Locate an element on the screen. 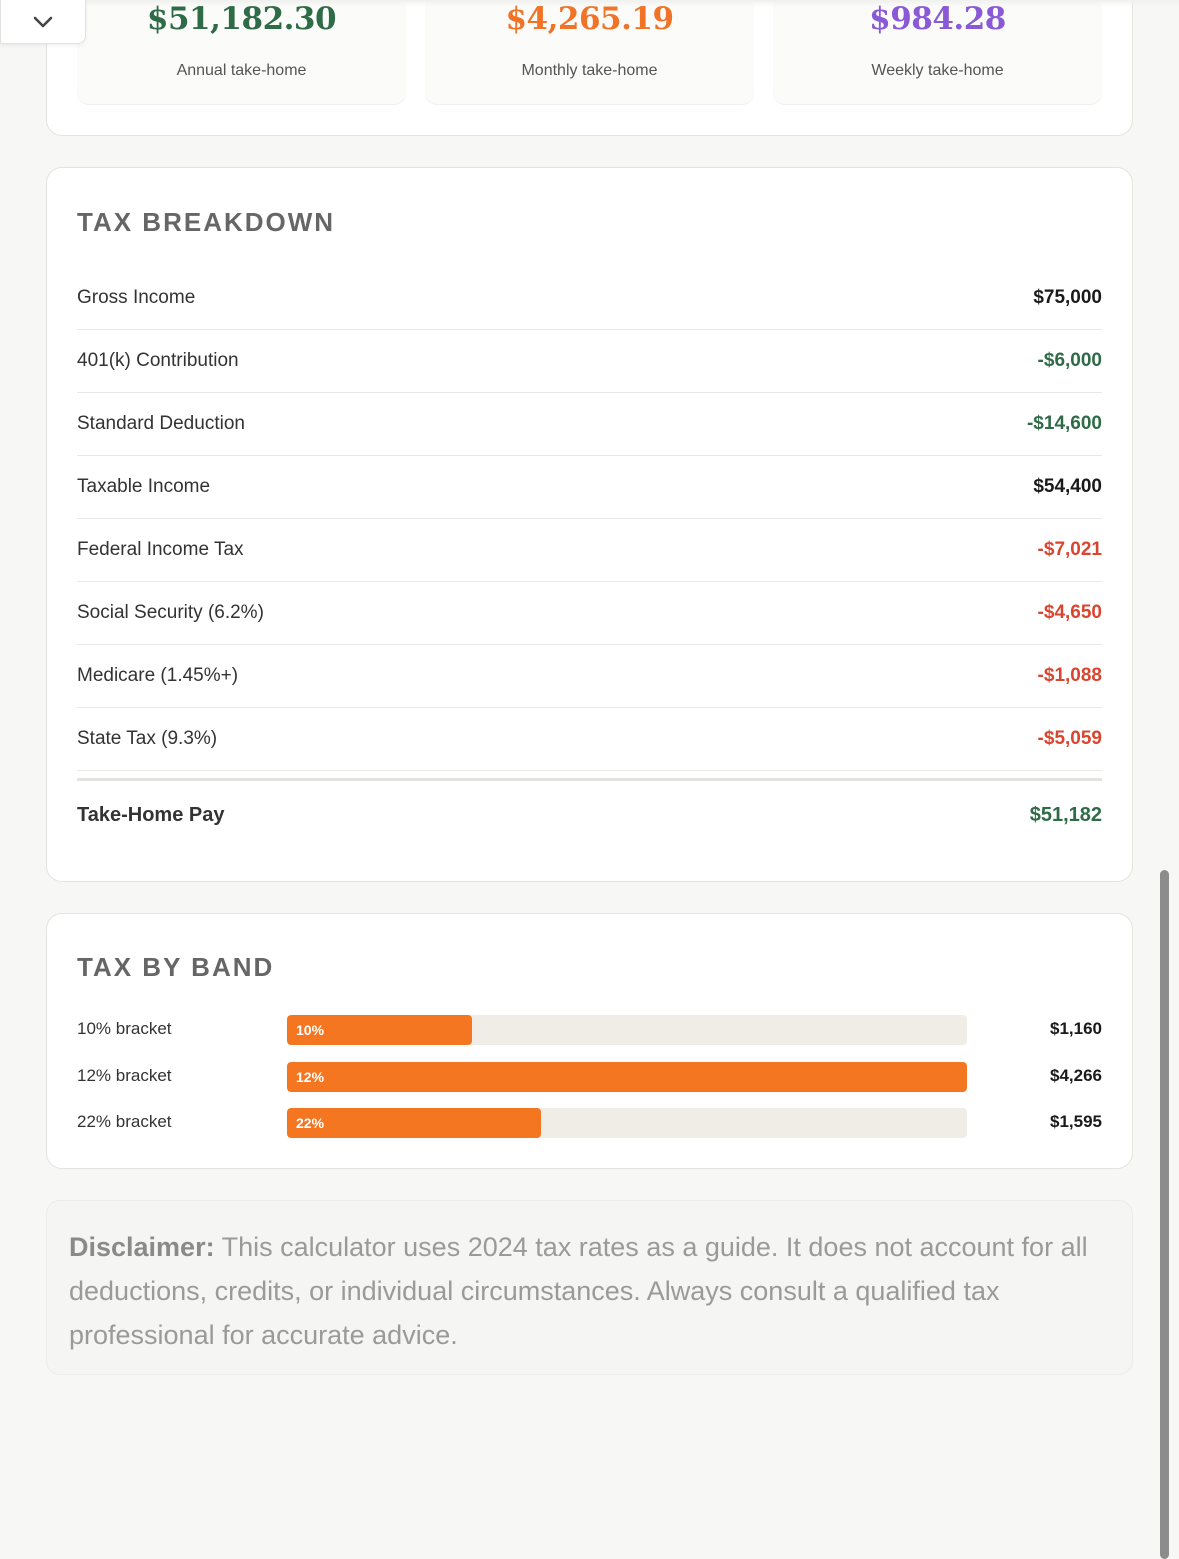 Image resolution: width=1179 pixels, height=1559 pixels. breakdown-row: State Tax (9.3%) -$5,059 is located at coordinates (589, 739).